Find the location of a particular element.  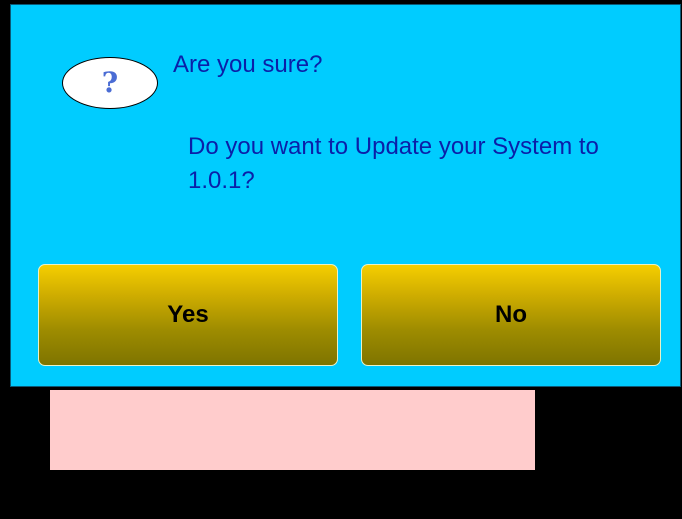

no-button: No is located at coordinates (511, 315).